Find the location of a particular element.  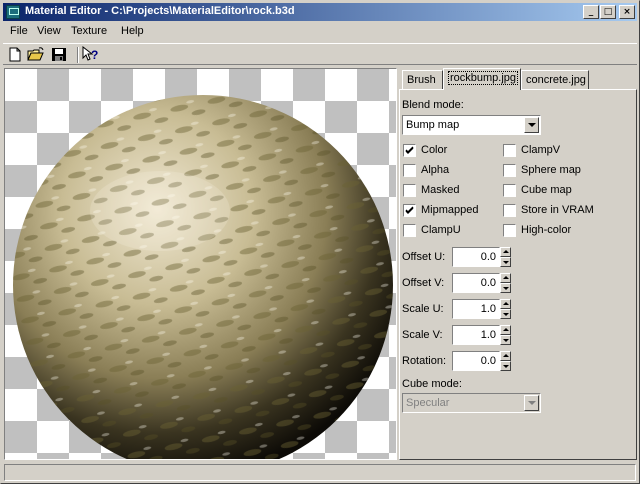

tab-brush-label: Brush is located at coordinates (421, 80).